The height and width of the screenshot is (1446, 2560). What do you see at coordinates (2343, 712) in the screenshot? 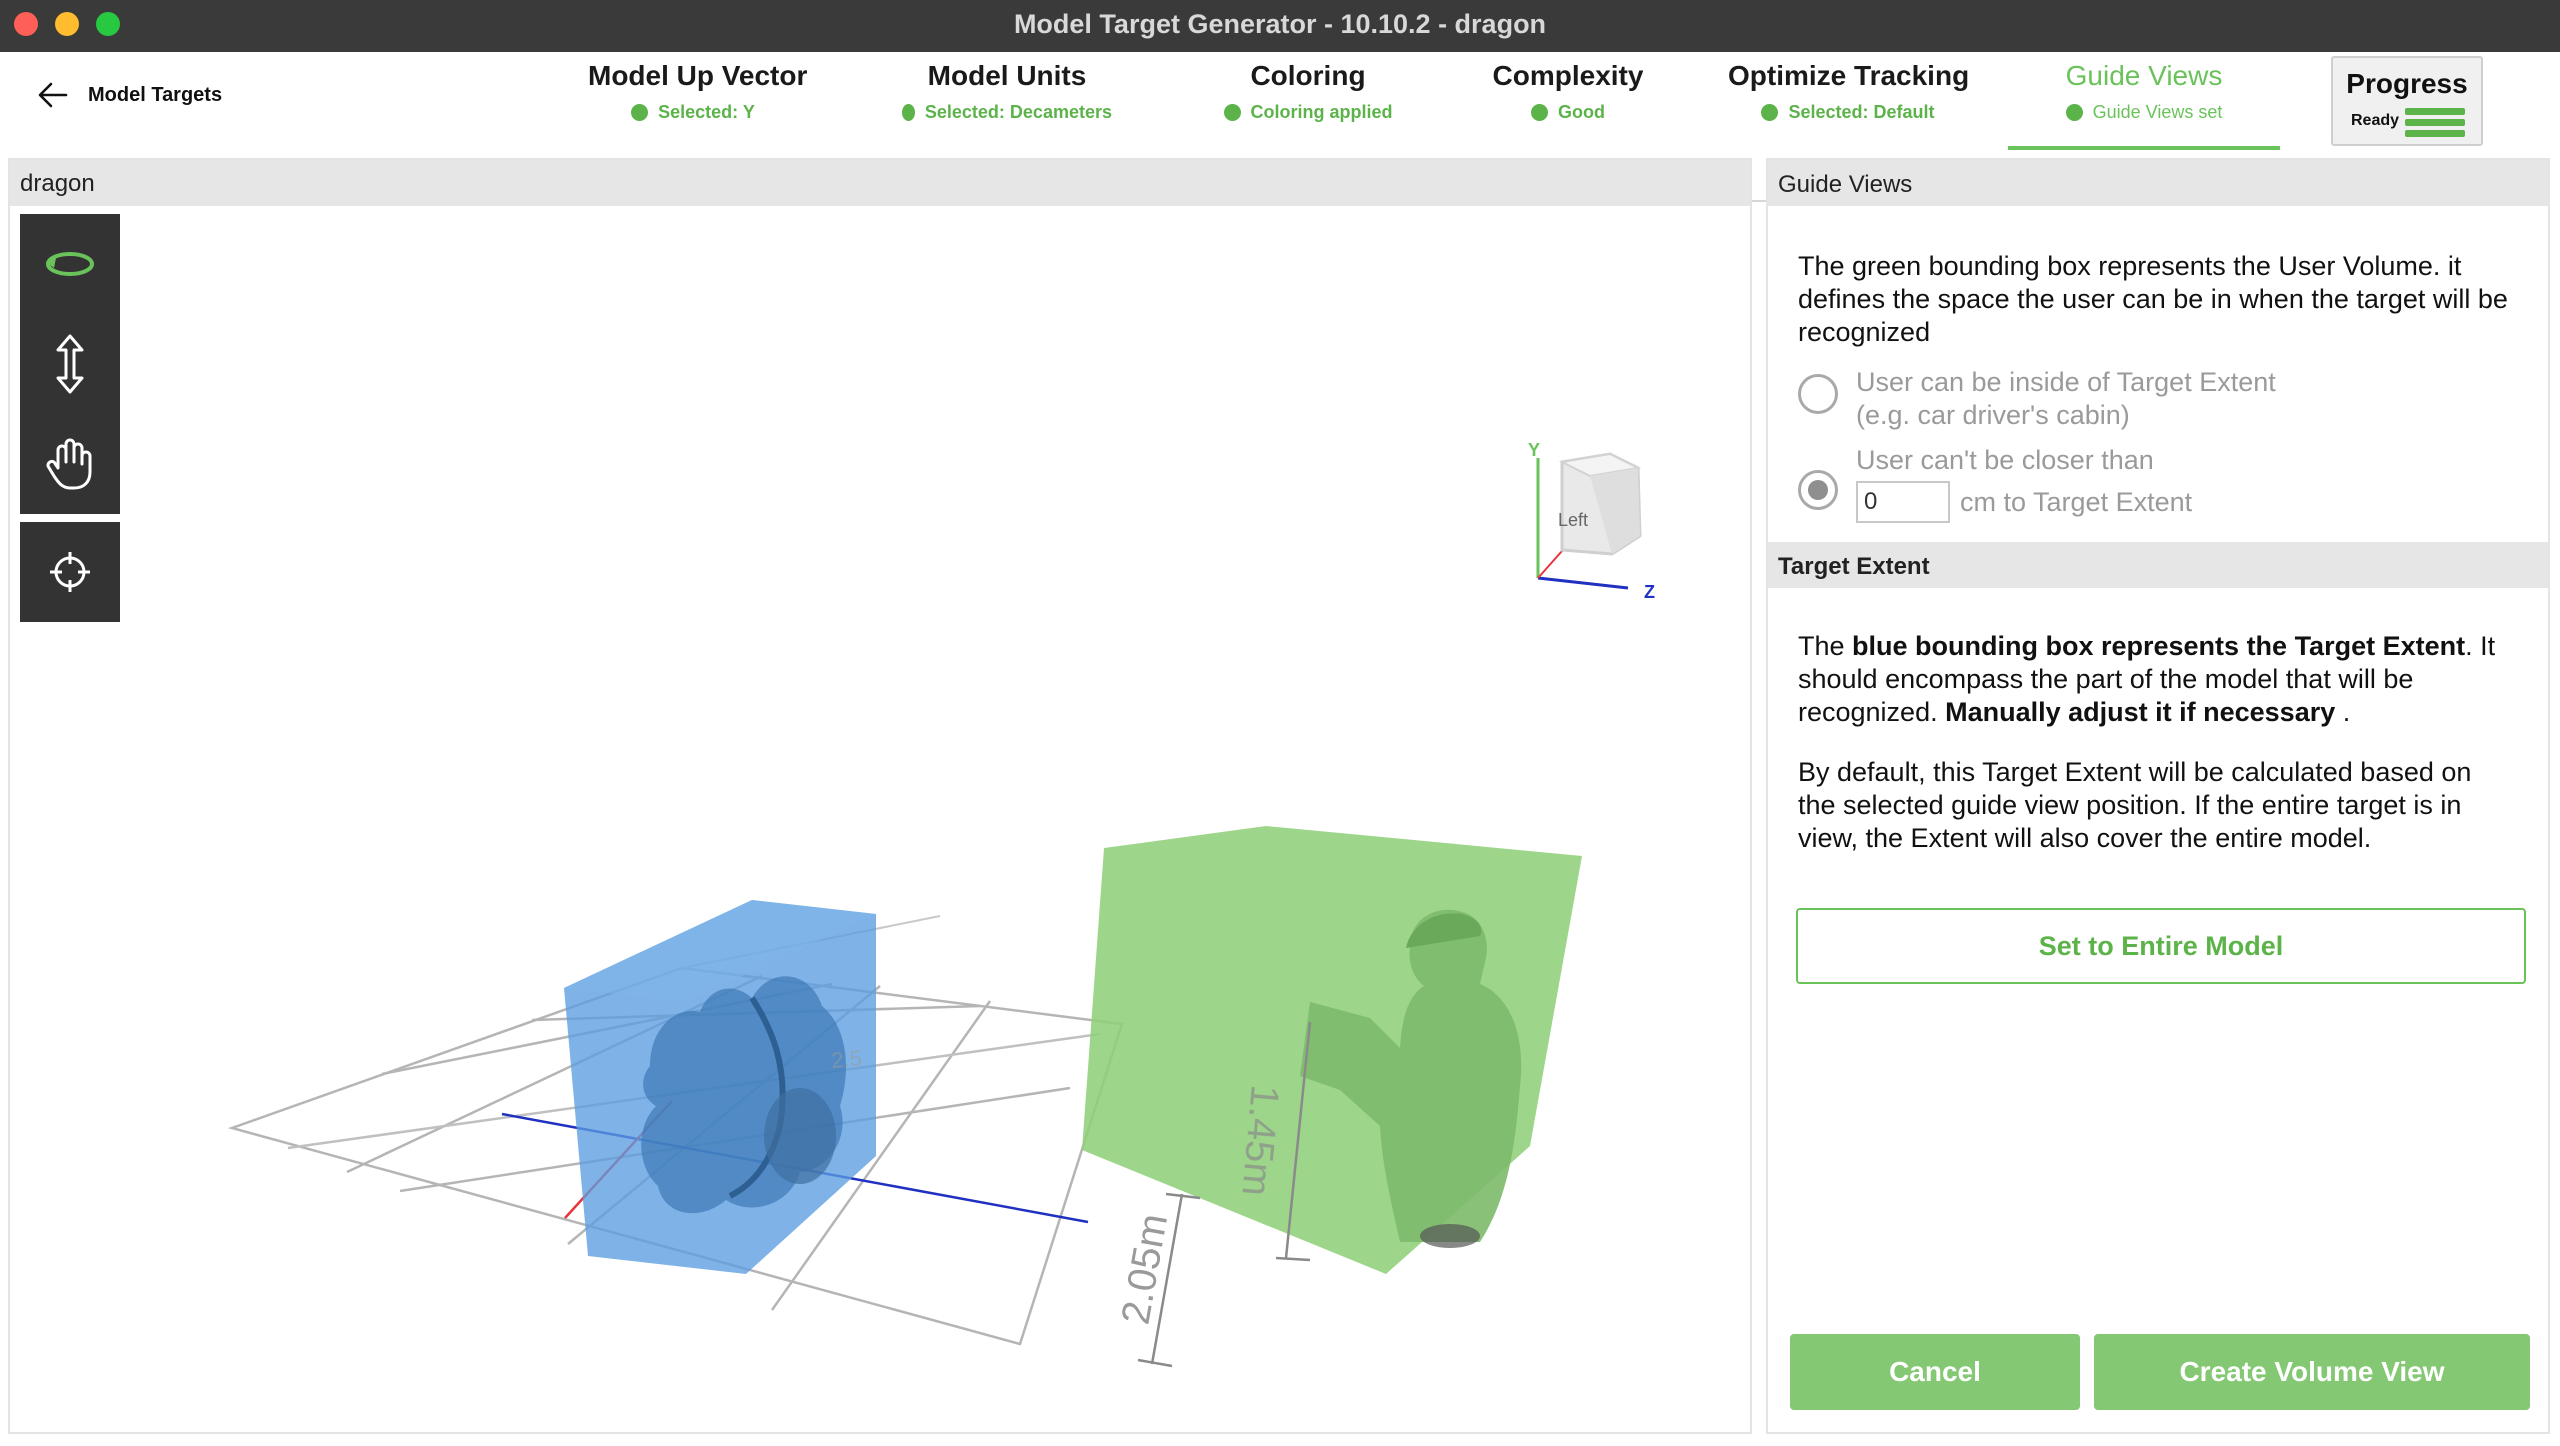
I see `text-segment: .` at bounding box center [2343, 712].